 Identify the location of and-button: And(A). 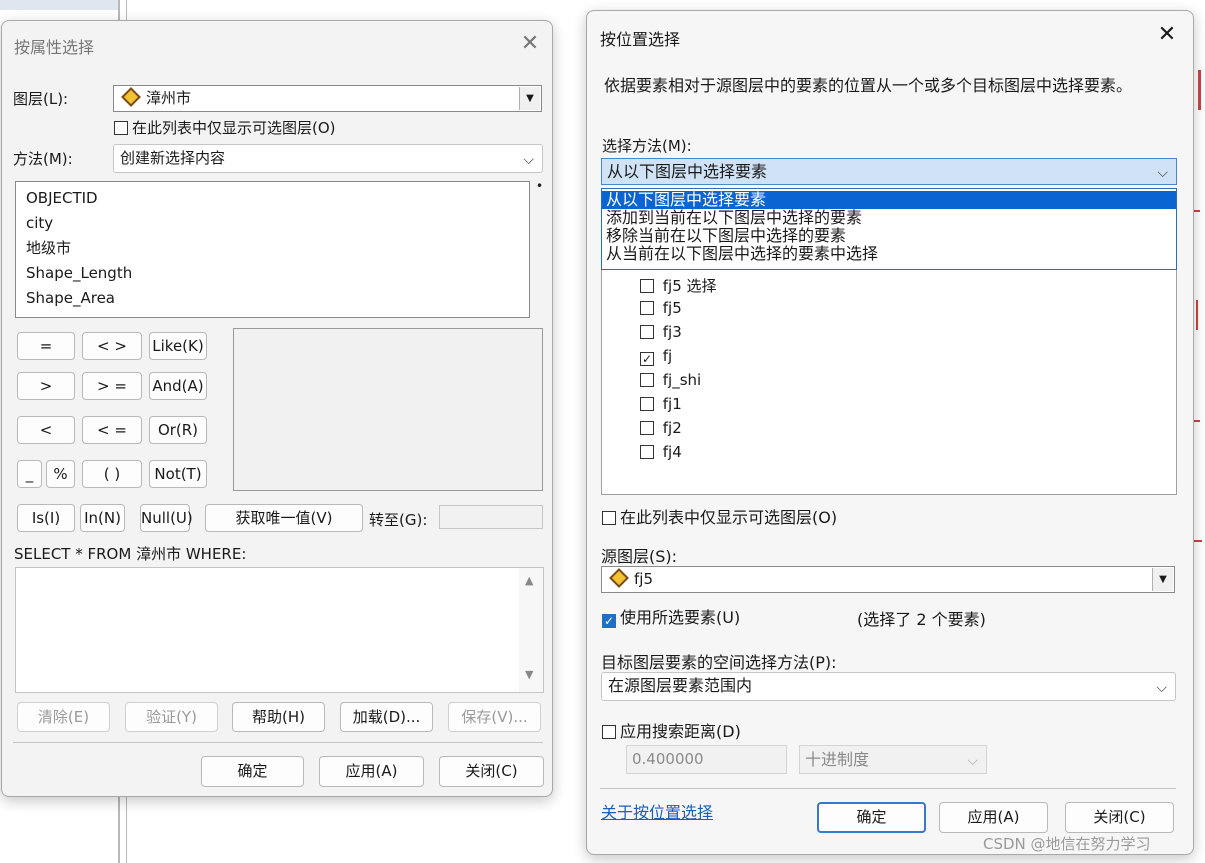
(178, 386).